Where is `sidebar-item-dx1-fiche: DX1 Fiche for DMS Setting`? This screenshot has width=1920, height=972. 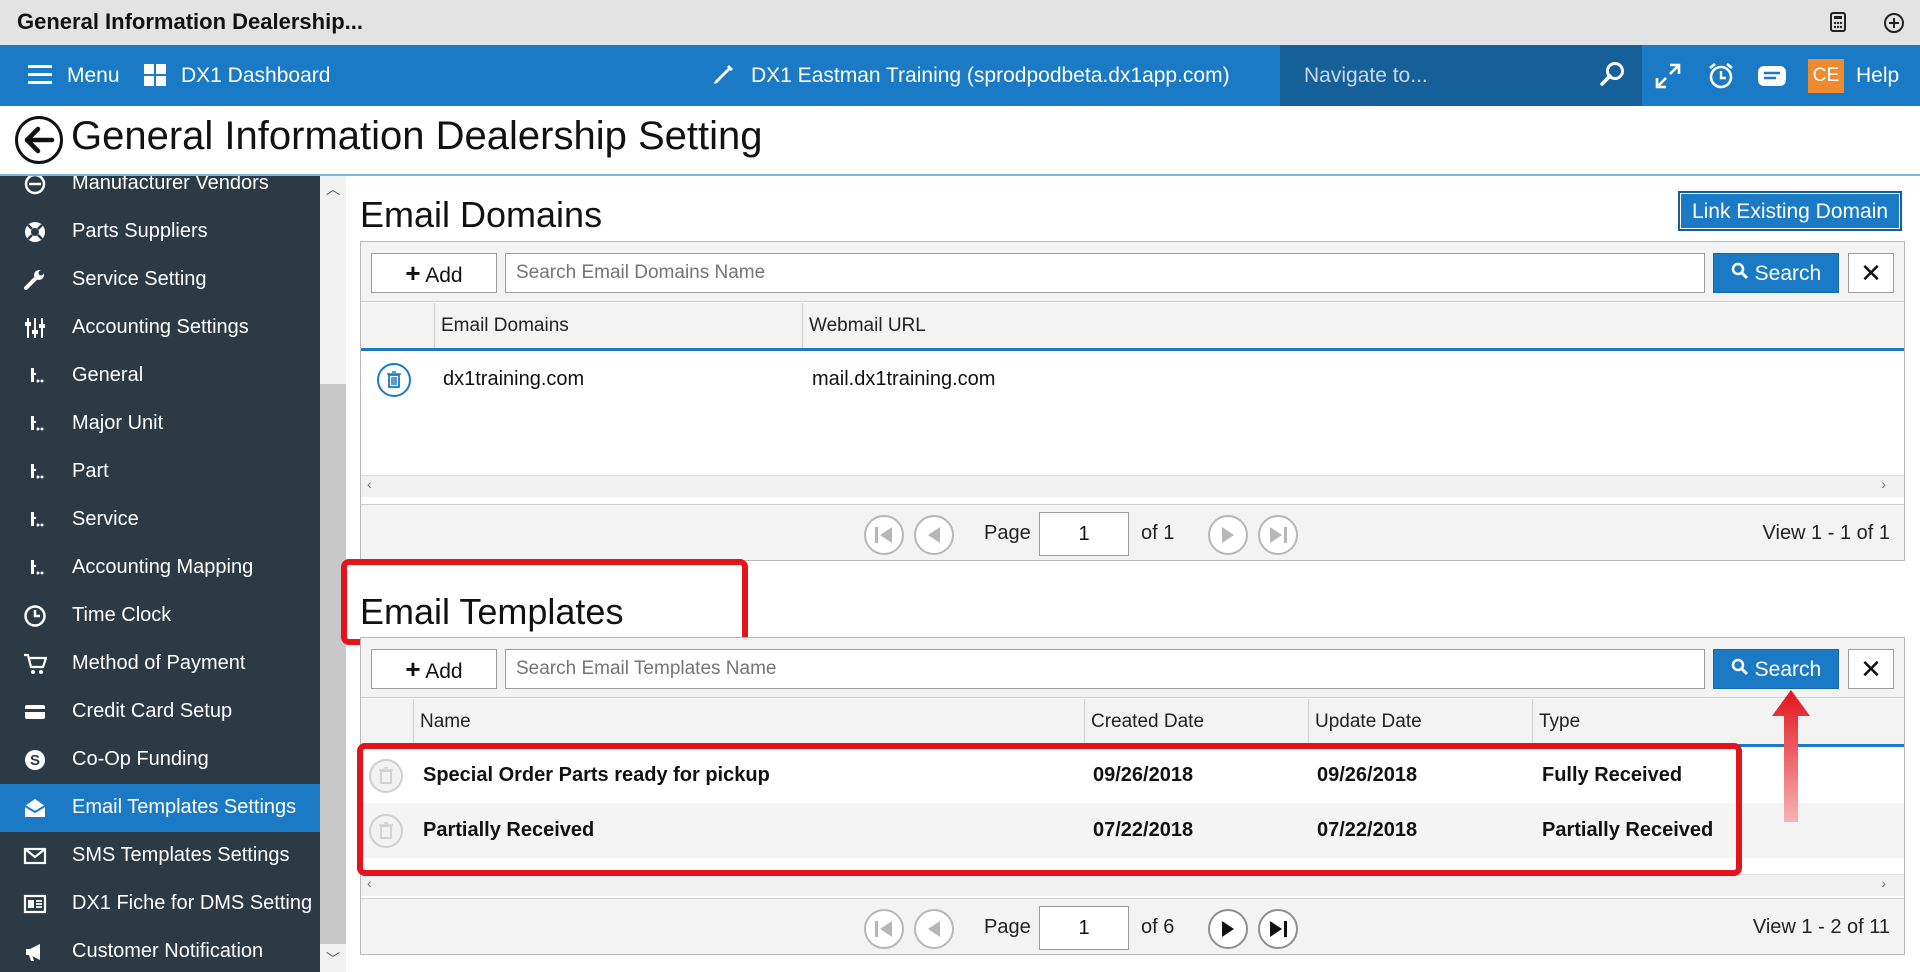
sidebar-item-dx1-fiche: DX1 Fiche for DMS Setting is located at coordinates (160, 904).